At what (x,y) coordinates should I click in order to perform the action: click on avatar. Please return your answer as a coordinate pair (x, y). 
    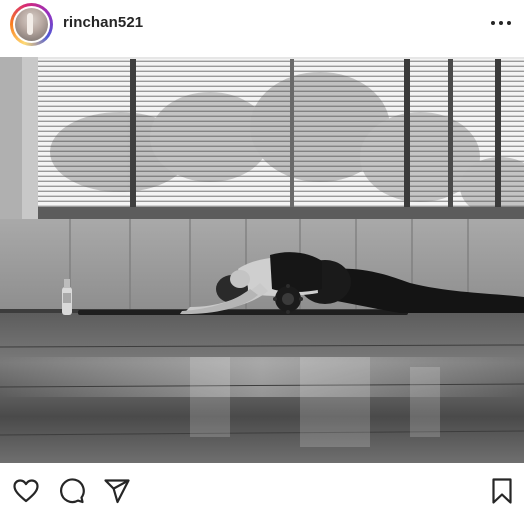
    Looking at the image, I should click on (31, 24).